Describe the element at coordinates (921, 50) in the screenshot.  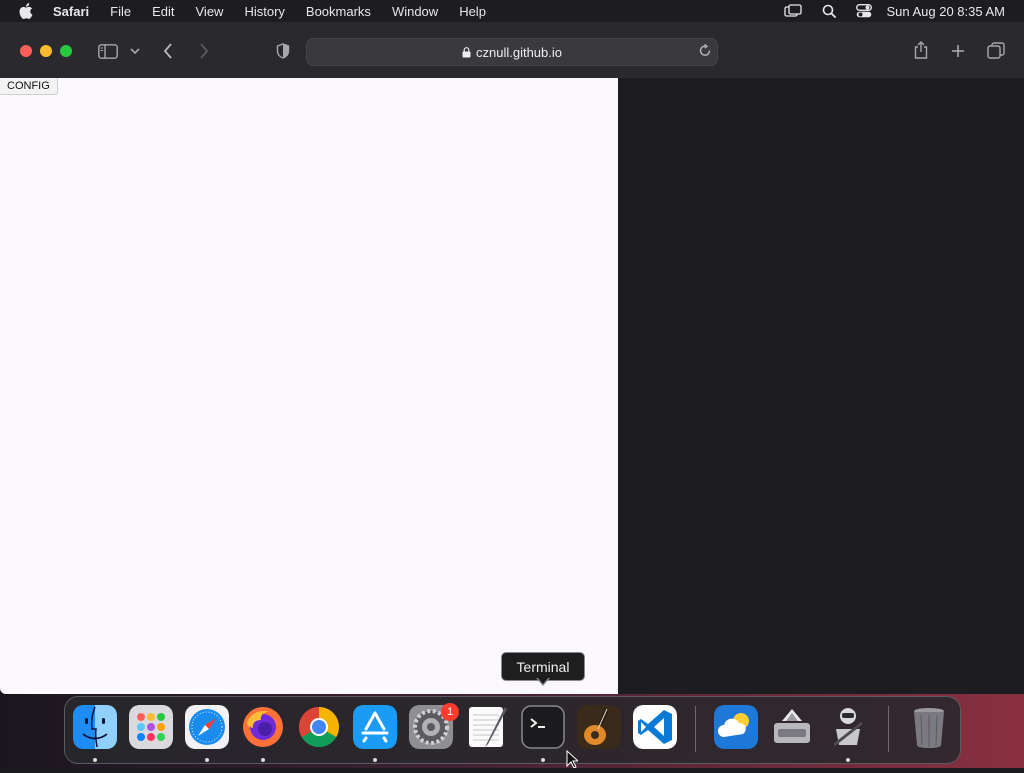
I see `share-icon` at that location.